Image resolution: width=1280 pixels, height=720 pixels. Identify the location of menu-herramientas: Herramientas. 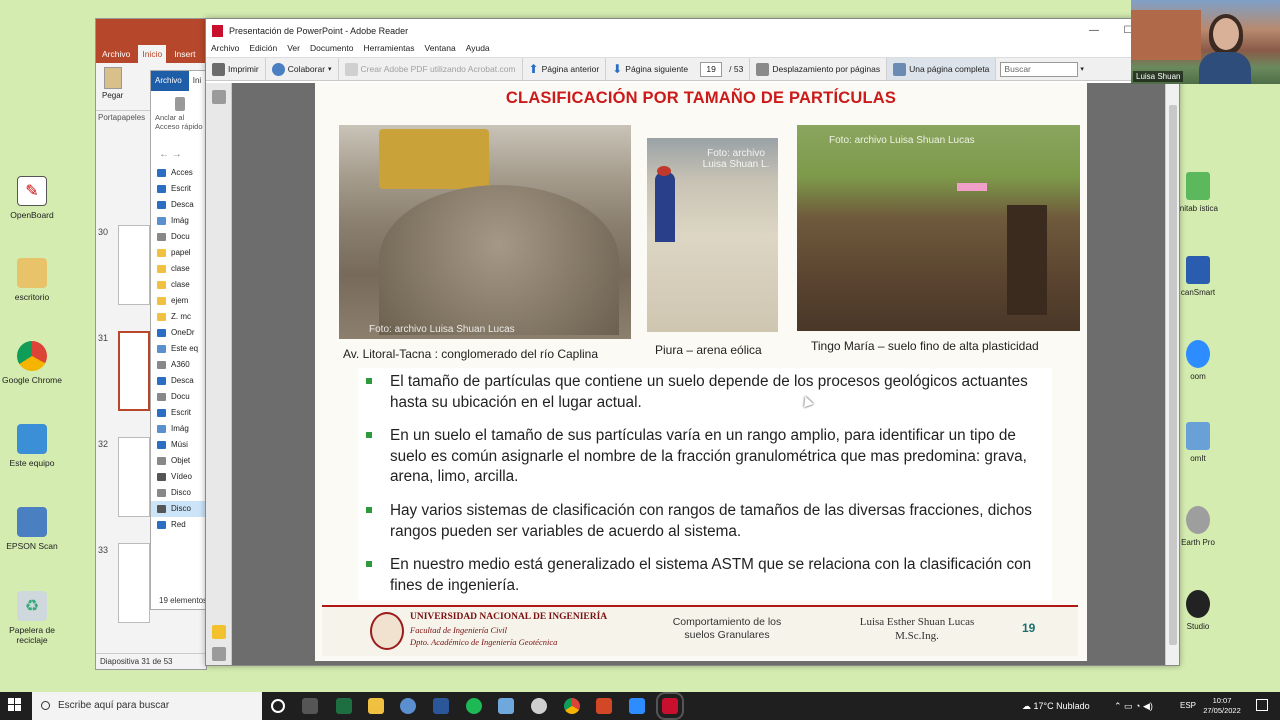
(388, 50).